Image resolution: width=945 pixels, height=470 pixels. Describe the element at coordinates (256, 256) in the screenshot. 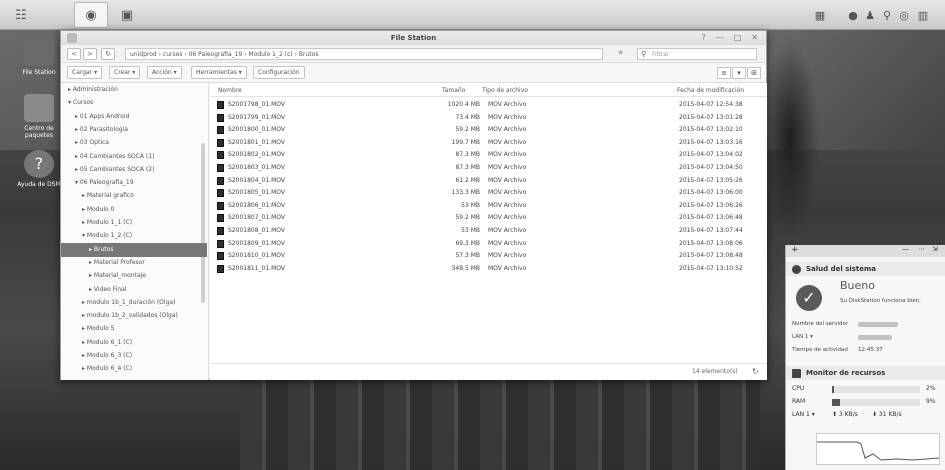

I see `file-name: S2001810_01.MOV` at that location.